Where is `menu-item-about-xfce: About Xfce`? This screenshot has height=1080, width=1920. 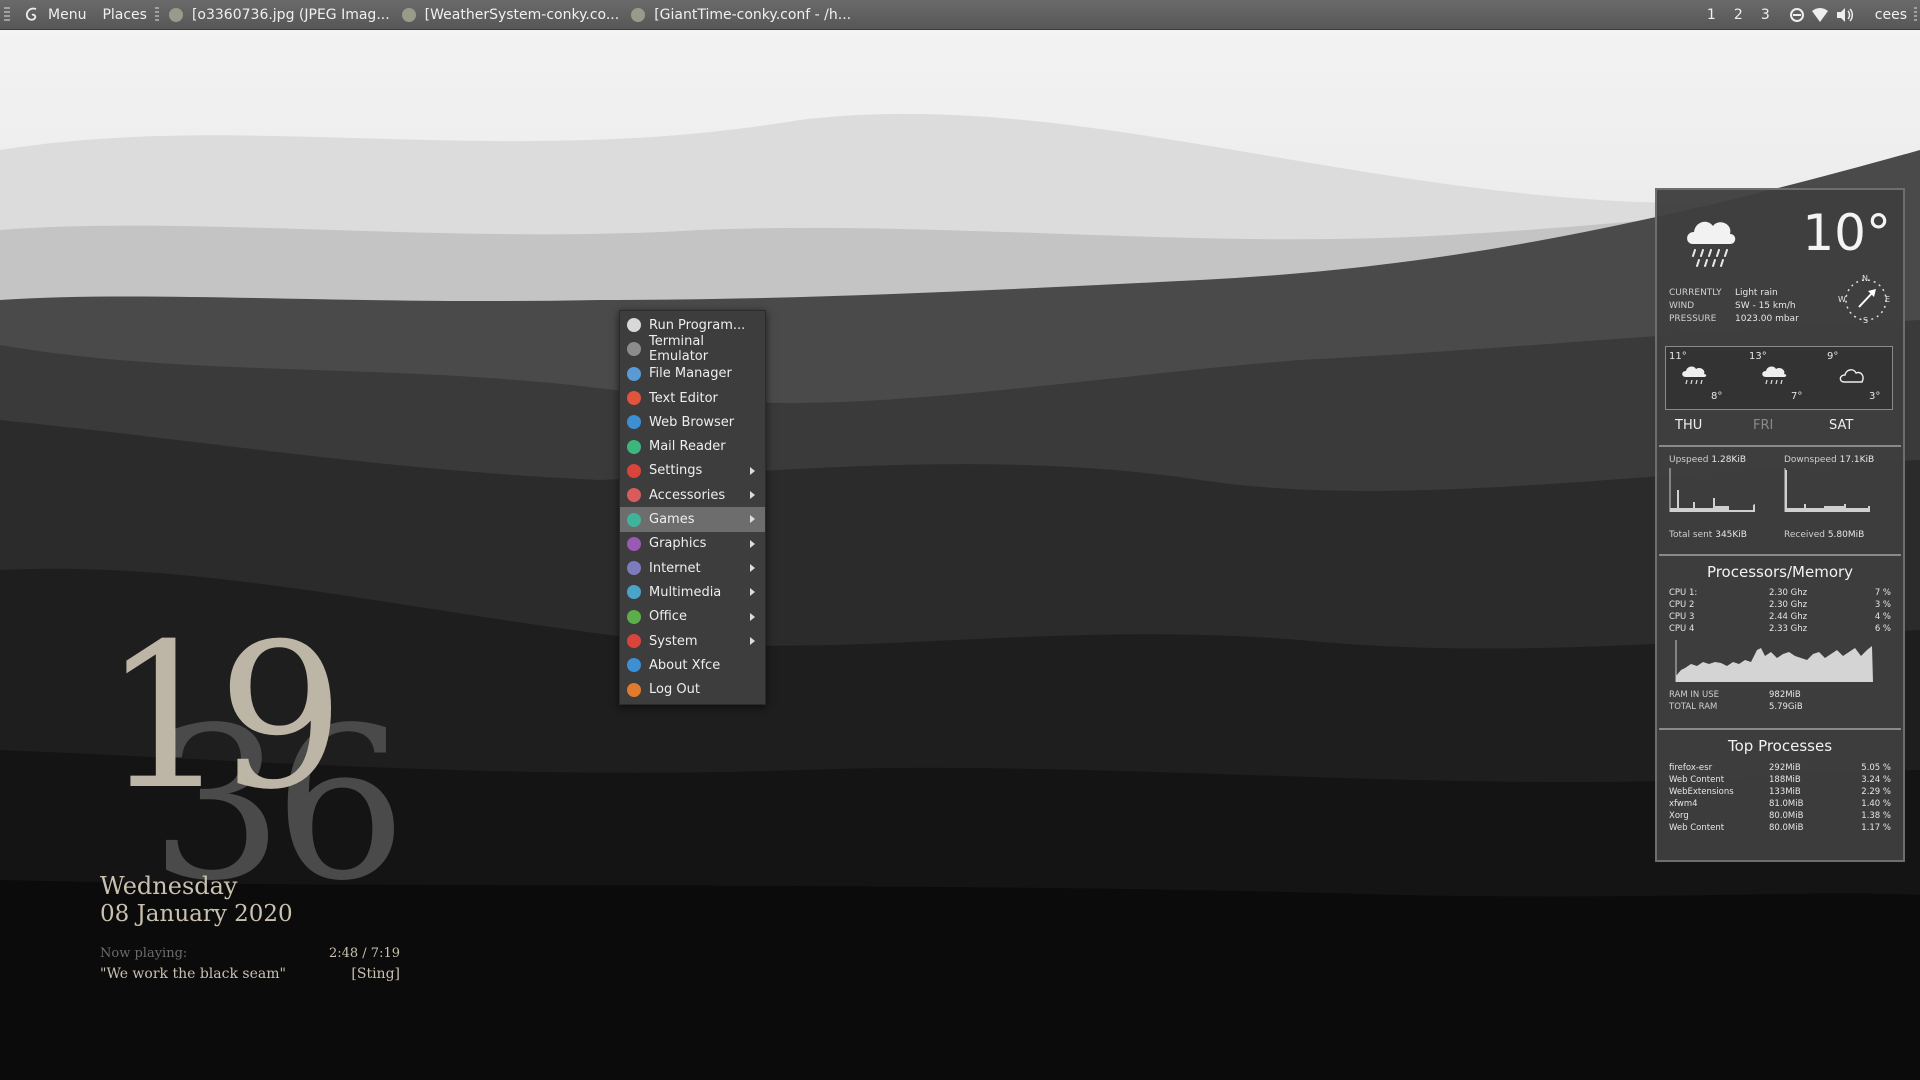
menu-item-about-xfce: About Xfce is located at coordinates (692, 665).